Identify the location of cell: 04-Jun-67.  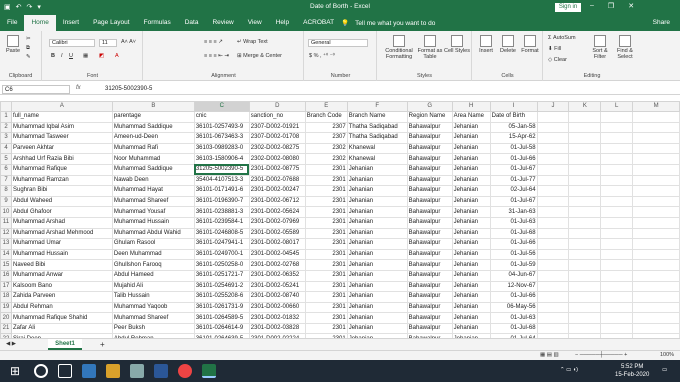
(513, 275).